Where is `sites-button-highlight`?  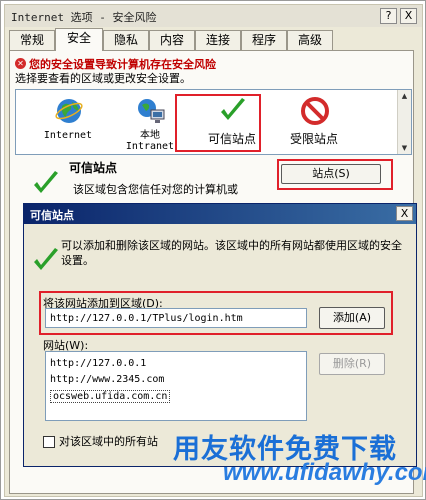
sites-button-highlight is located at coordinates (335, 174).